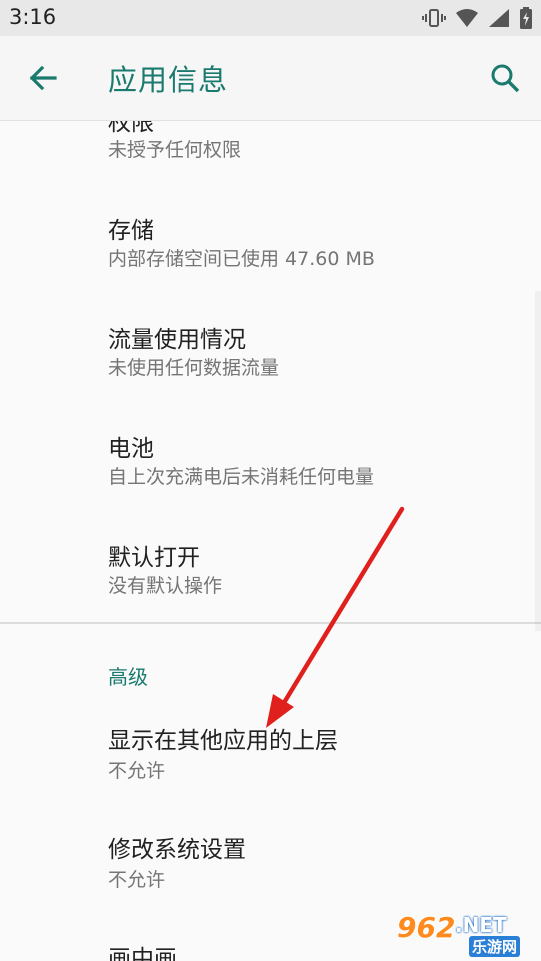  What do you see at coordinates (241, 477) in the screenshot?
I see `item-subtitle: 自上次充满电后未消耗任何电量` at bounding box center [241, 477].